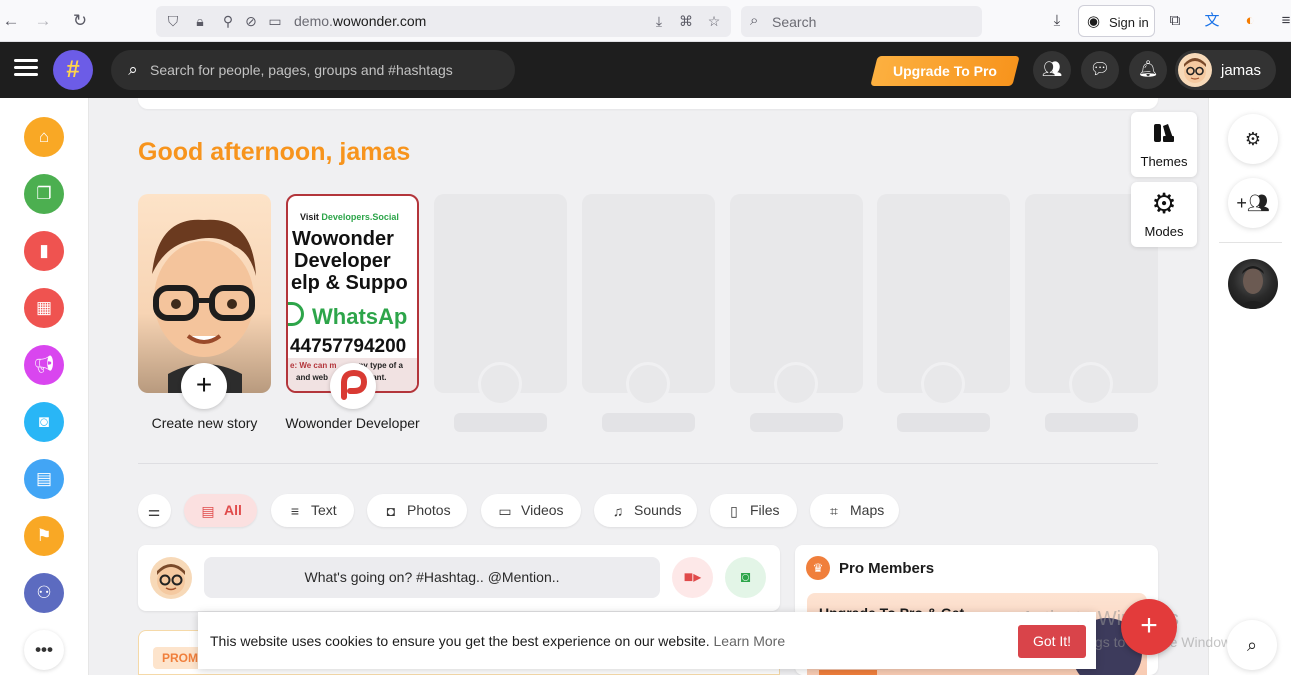 The height and width of the screenshot is (675, 1291). I want to click on url-domain: wowonder.com, so click(379, 21).